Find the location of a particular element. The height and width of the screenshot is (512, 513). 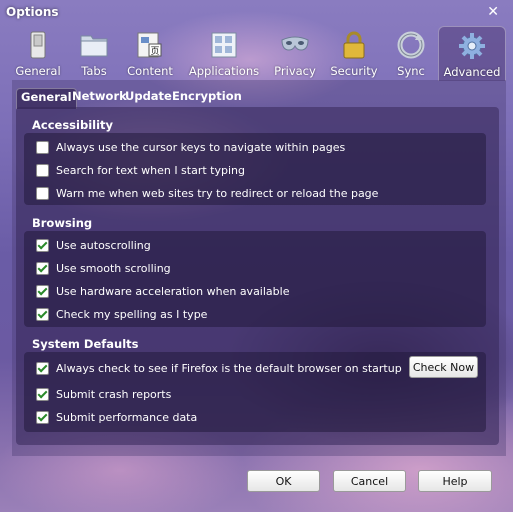

performance-data-option: Submit performance data is located at coordinates (116, 417).